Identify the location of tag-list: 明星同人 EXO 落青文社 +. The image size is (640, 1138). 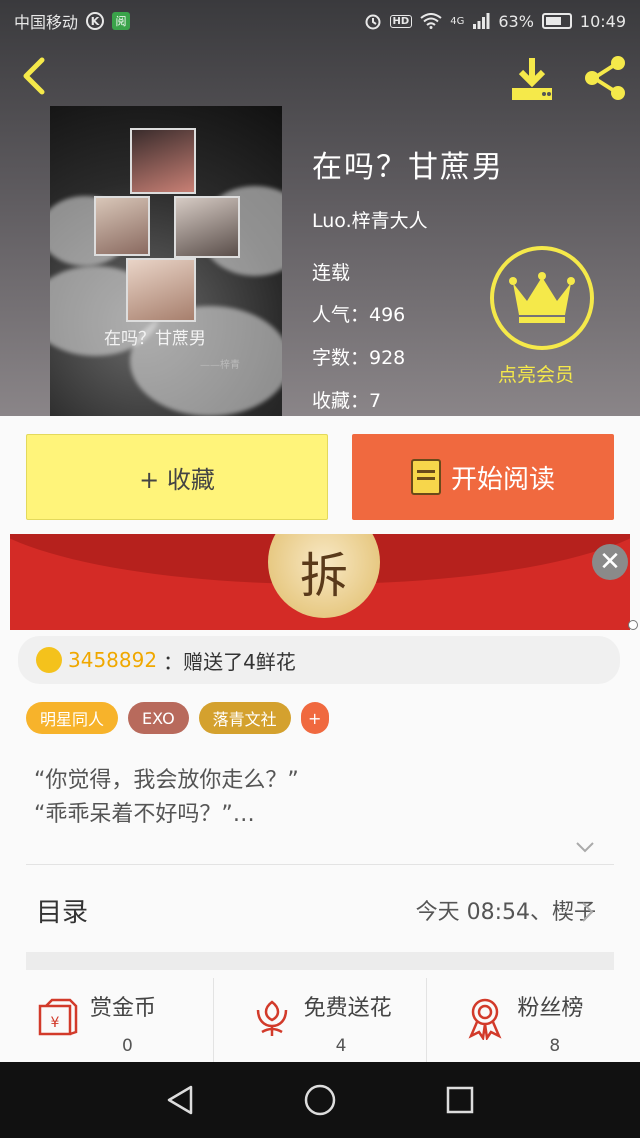
(177, 718).